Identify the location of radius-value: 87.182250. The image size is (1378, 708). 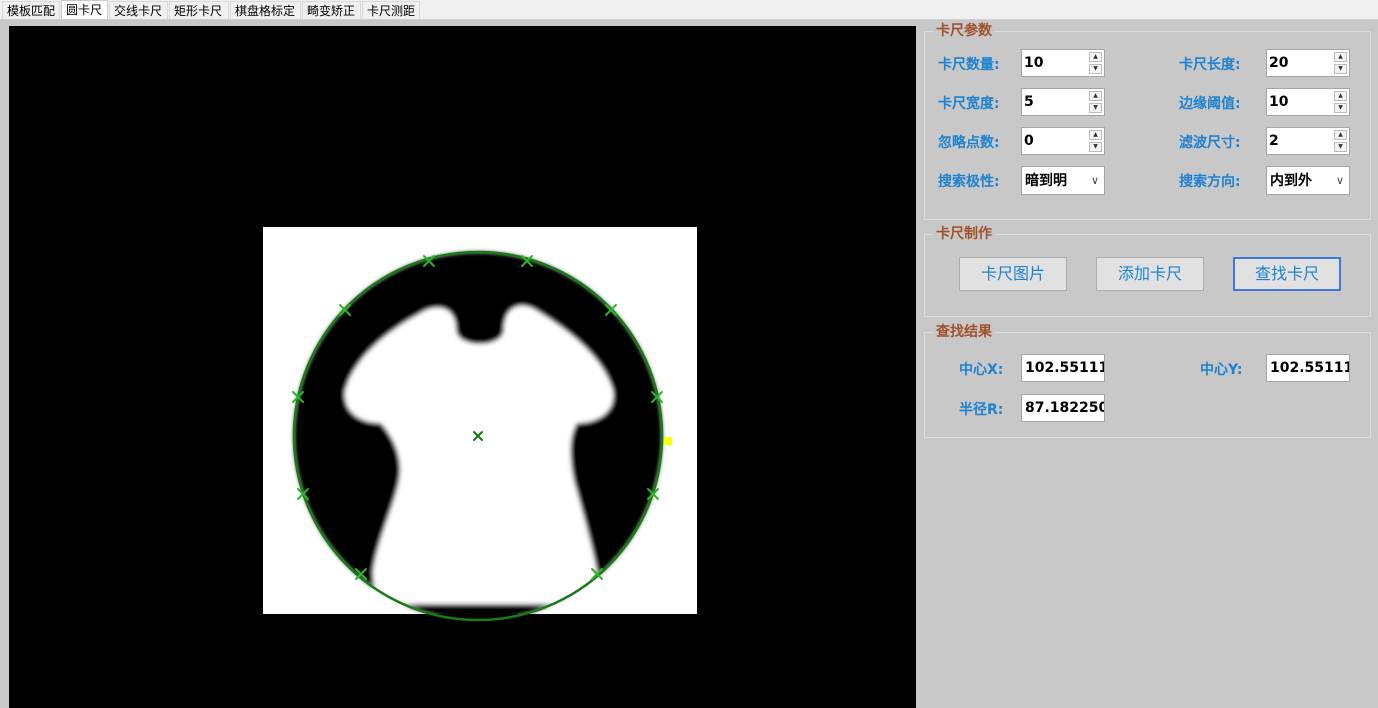
(1065, 408).